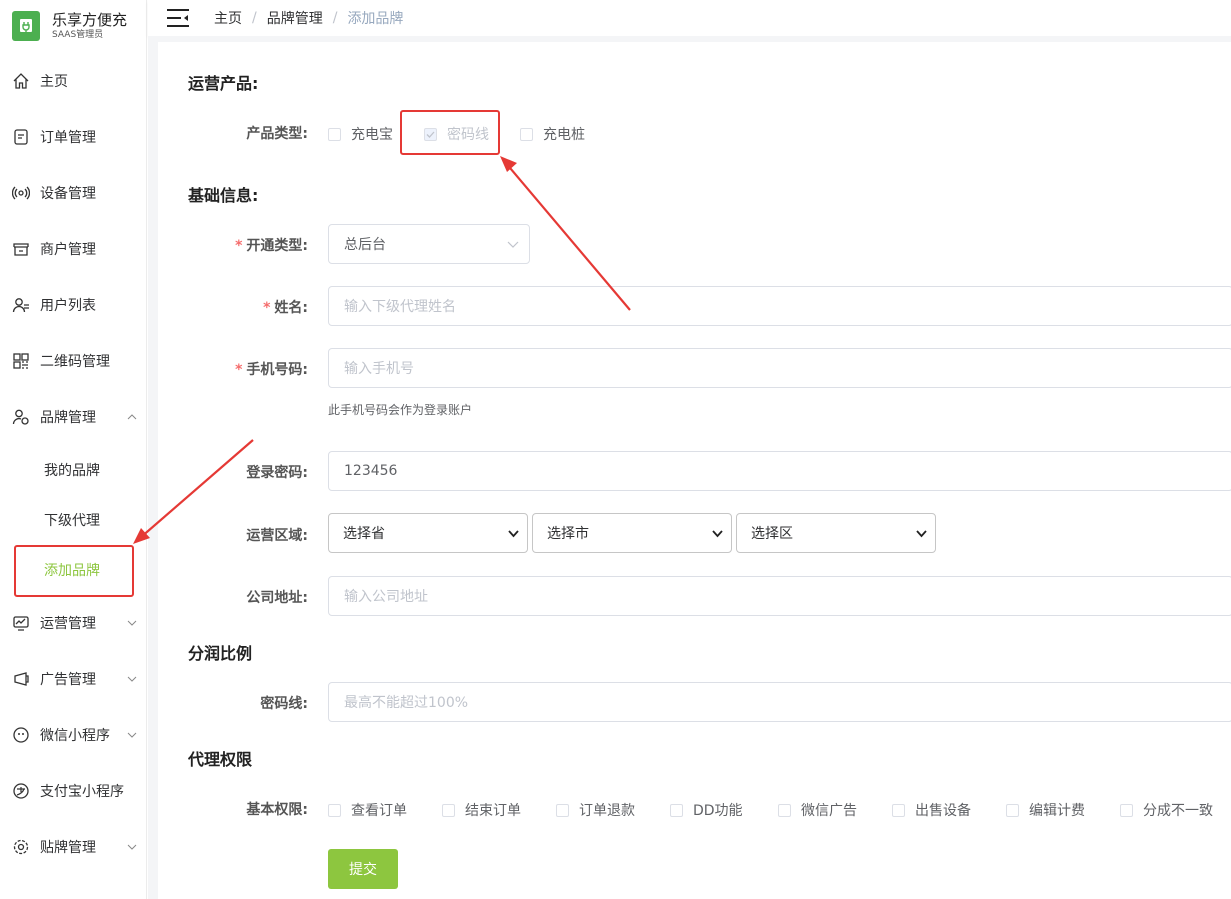 The width and height of the screenshot is (1231, 899). Describe the element at coordinates (931, 810) in the screenshot. I see `checkbox-perm-sell-device: 出售设备` at that location.